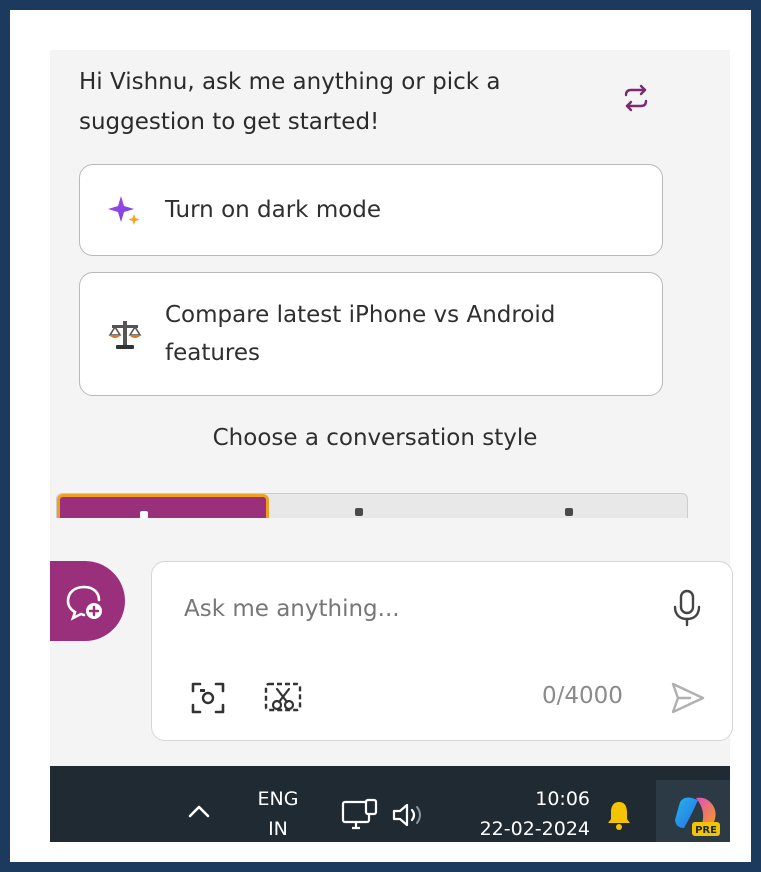  I want to click on suggestion-dark-mode: Turn on dark mode, so click(371, 210).